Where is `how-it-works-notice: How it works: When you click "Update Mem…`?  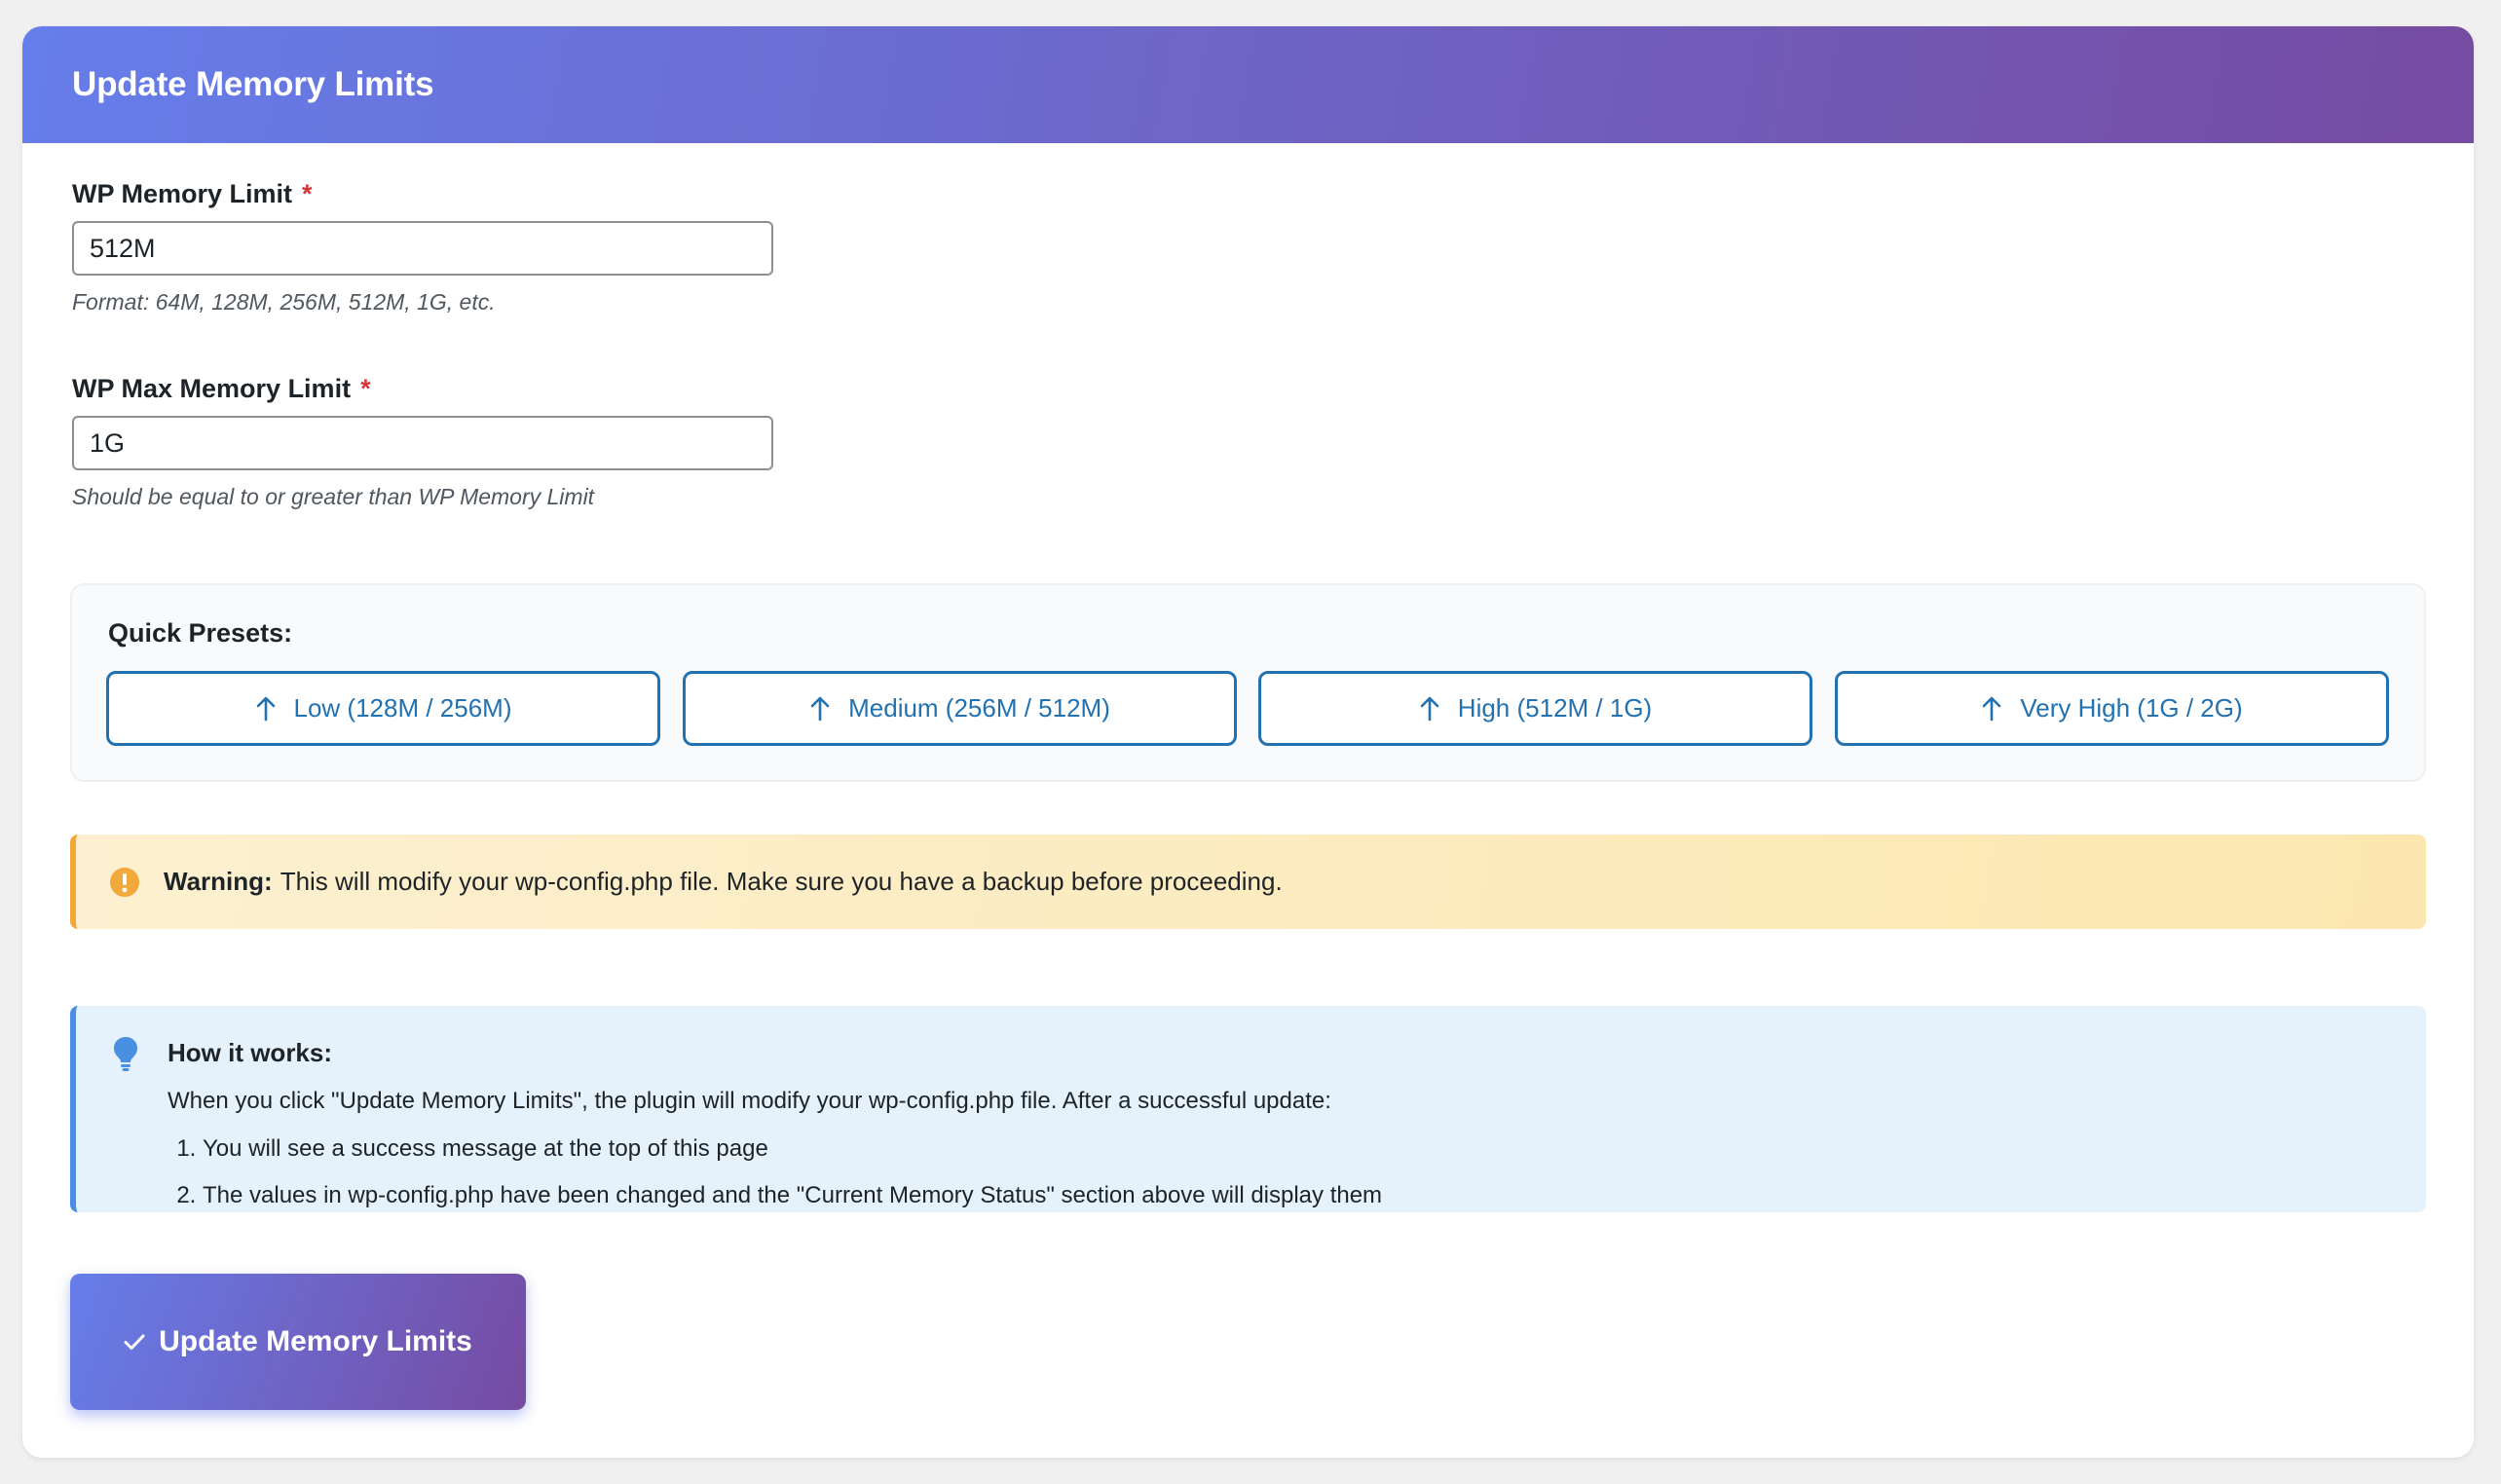
how-it-works-notice: How it works: When you click "Update Mem… is located at coordinates (1248, 1109).